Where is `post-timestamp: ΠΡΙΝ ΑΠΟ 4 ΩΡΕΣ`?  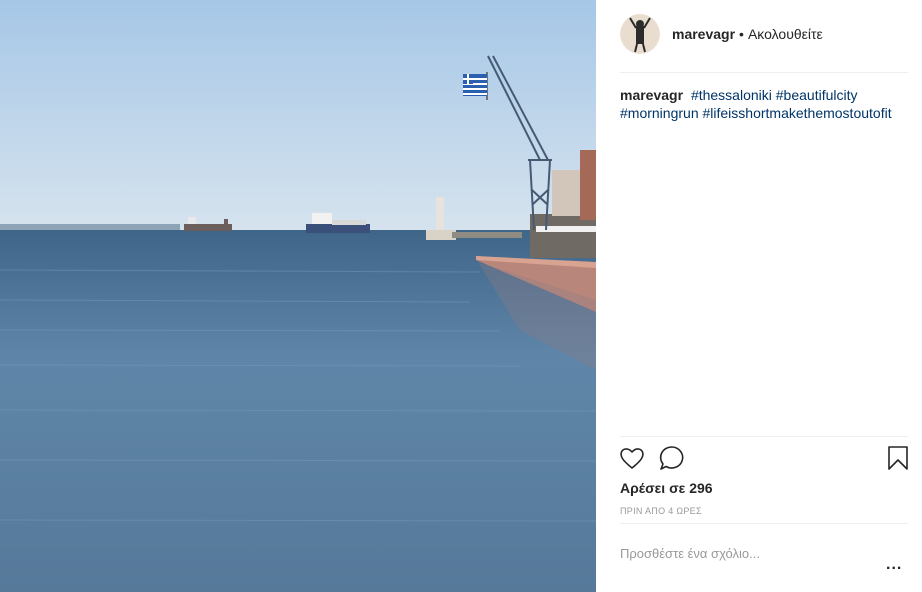 post-timestamp: ΠΡΙΝ ΑΠΟ 4 ΩΡΕΣ is located at coordinates (661, 511).